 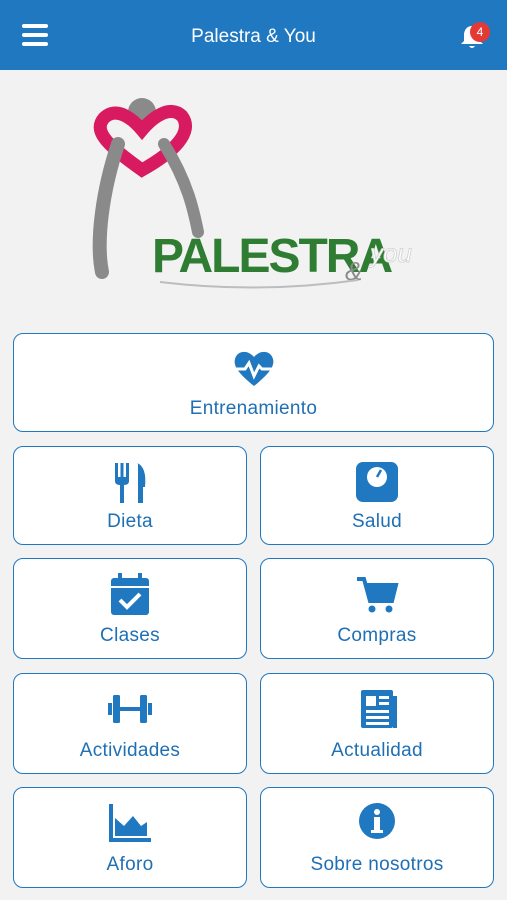 What do you see at coordinates (130, 635) in the screenshot?
I see `clases-label: Clases` at bounding box center [130, 635].